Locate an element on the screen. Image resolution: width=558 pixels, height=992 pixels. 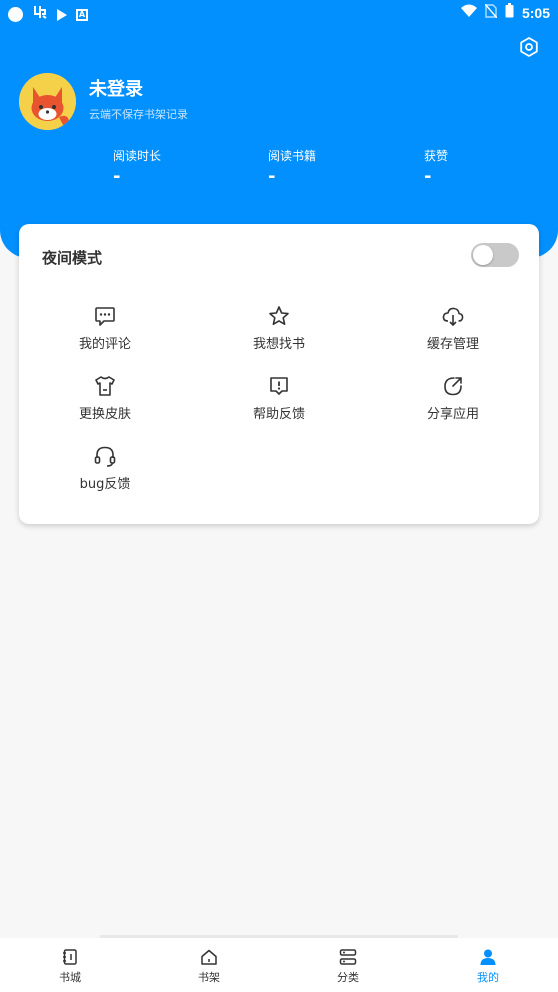
nav-label: 书城 is located at coordinates (70, 977).